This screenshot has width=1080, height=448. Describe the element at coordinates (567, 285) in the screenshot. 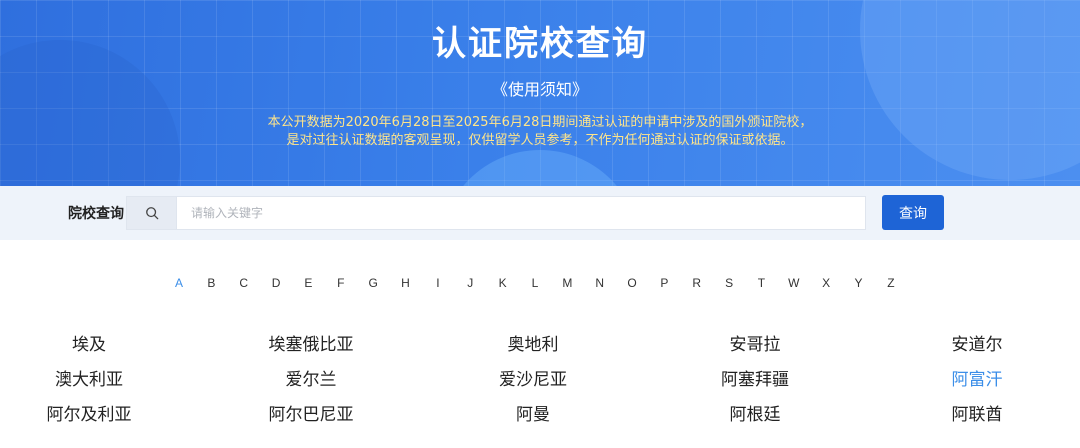

I see `letter-filter-m: M` at that location.